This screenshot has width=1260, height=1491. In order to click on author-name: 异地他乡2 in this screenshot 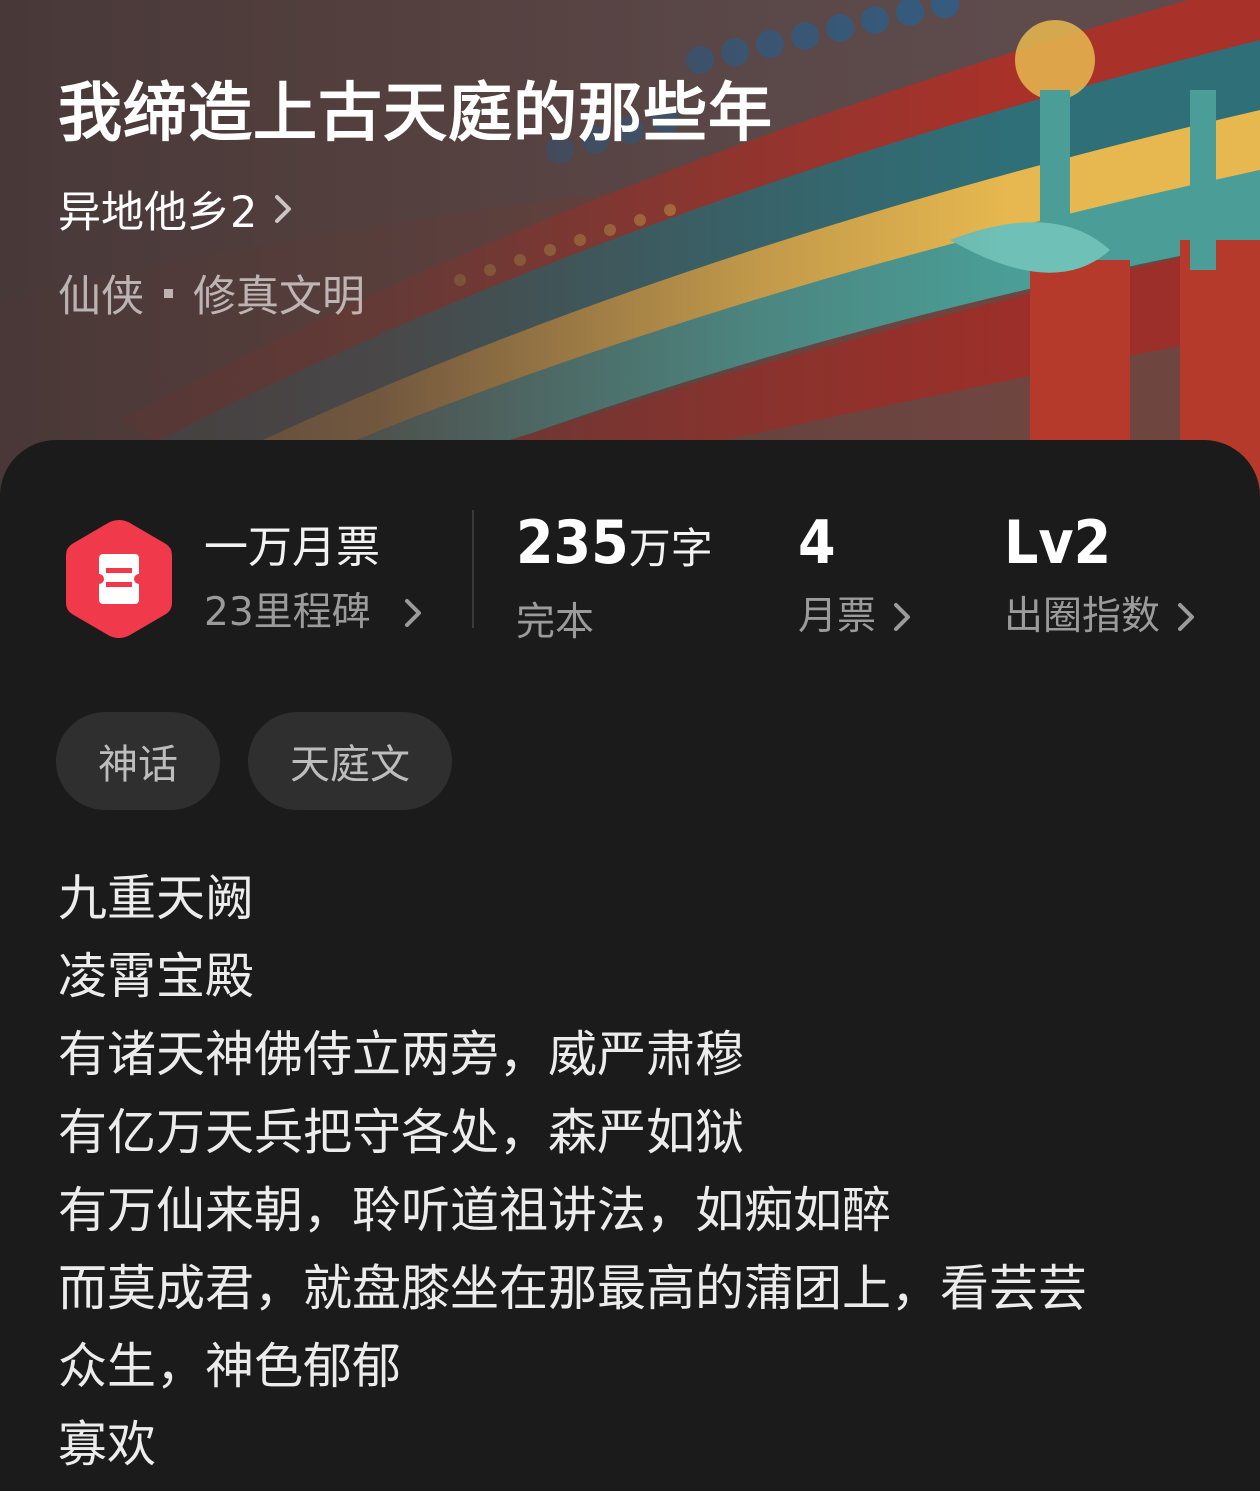, I will do `click(158, 213)`.